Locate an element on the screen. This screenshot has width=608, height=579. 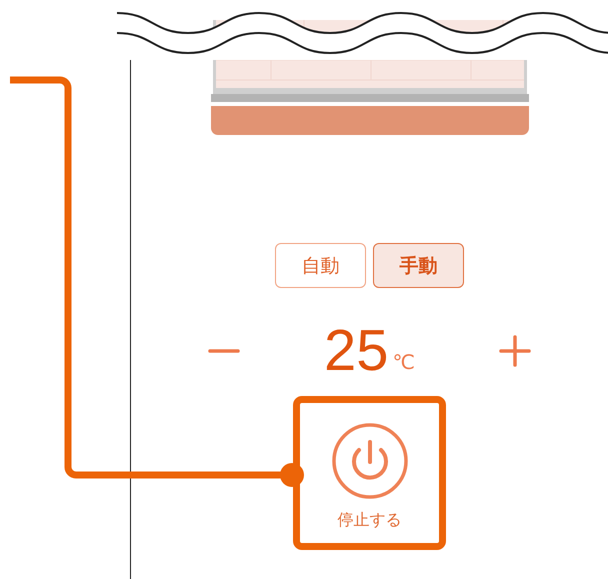
mode-tab: 自動 is located at coordinates (320, 265).